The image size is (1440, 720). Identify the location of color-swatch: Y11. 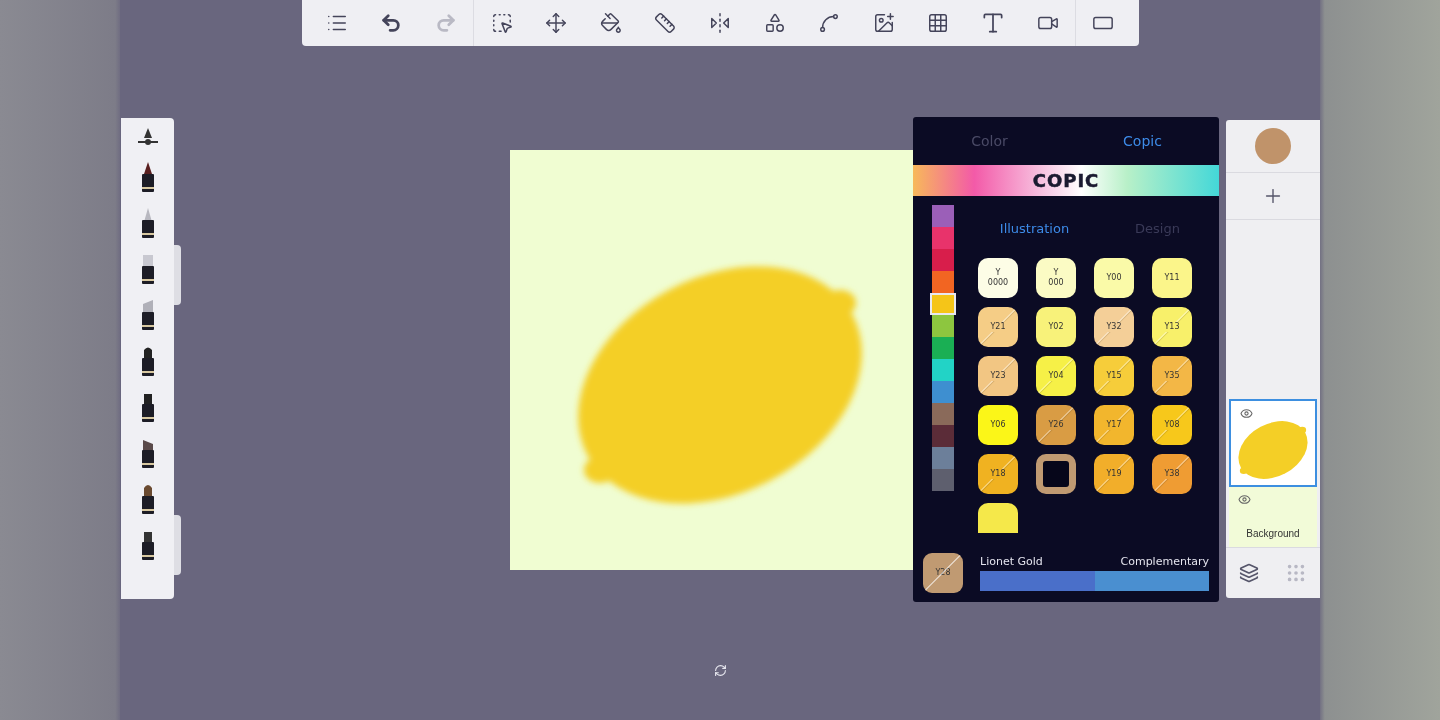
(1172, 278).